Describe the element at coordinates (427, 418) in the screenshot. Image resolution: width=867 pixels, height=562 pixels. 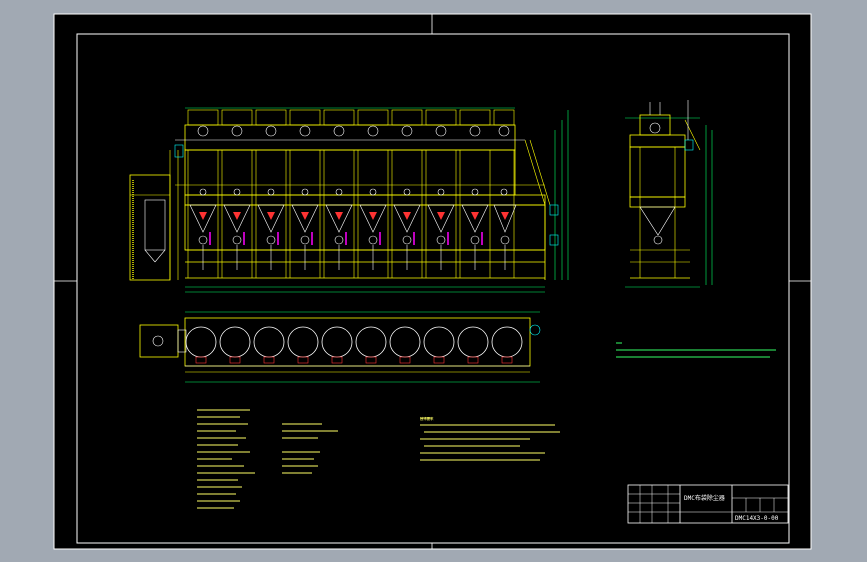
I see `technical-notes-heading: 技术要求` at that location.